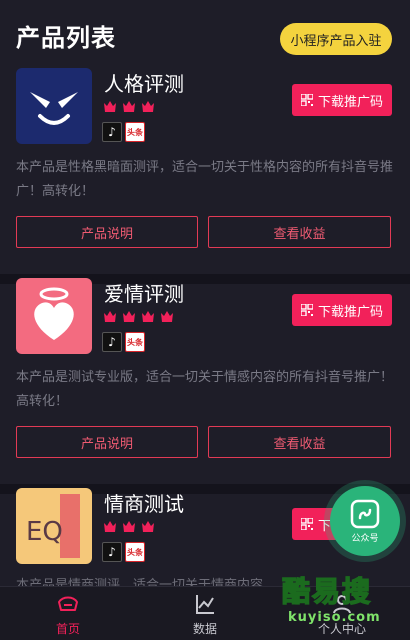  What do you see at coordinates (205, 389) in the screenshot?
I see `product-description: 本产品是测试专业版，适合一切关于情感内容的所有抖音号推广！高转化！` at bounding box center [205, 389].